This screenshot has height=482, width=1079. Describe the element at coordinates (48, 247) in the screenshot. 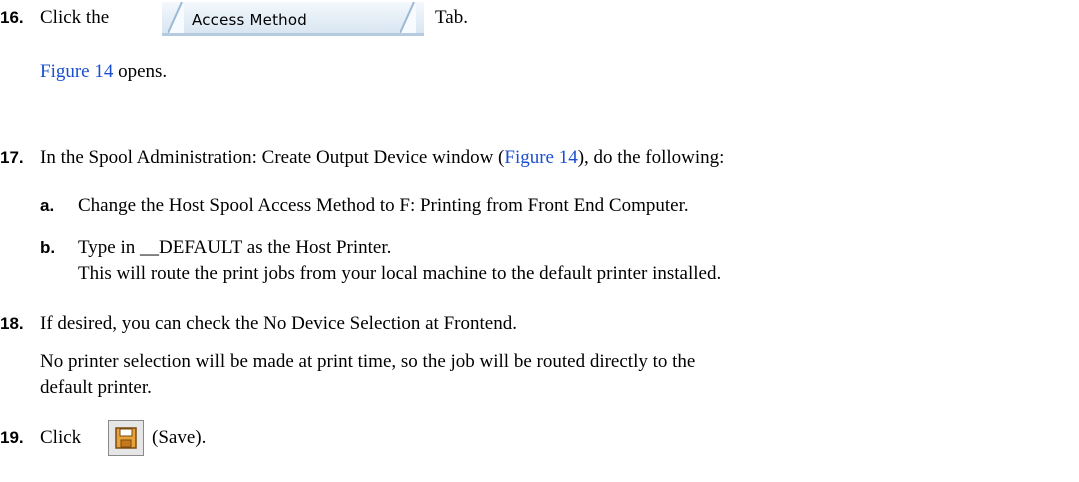

I see `sub-letter: b.` at that location.